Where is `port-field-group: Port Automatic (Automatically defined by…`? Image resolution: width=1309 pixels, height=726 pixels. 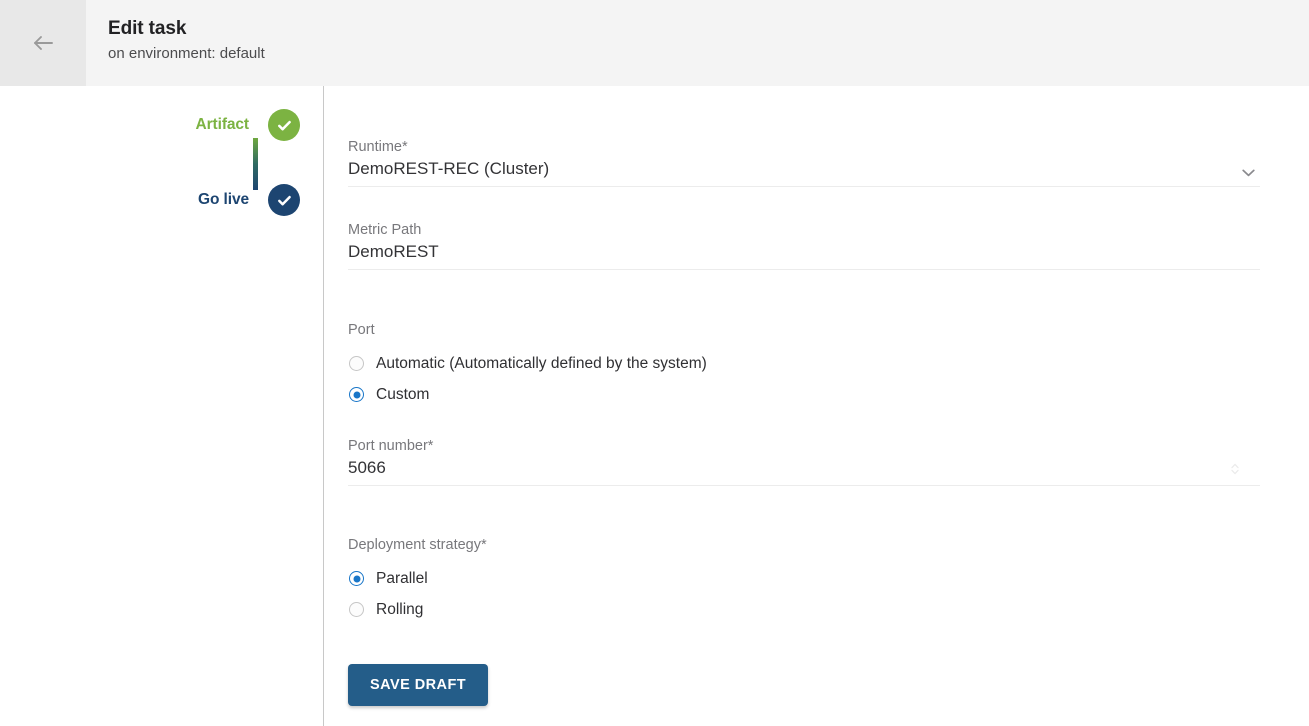 port-field-group: Port Automatic (Automatically defined by… is located at coordinates (804, 365).